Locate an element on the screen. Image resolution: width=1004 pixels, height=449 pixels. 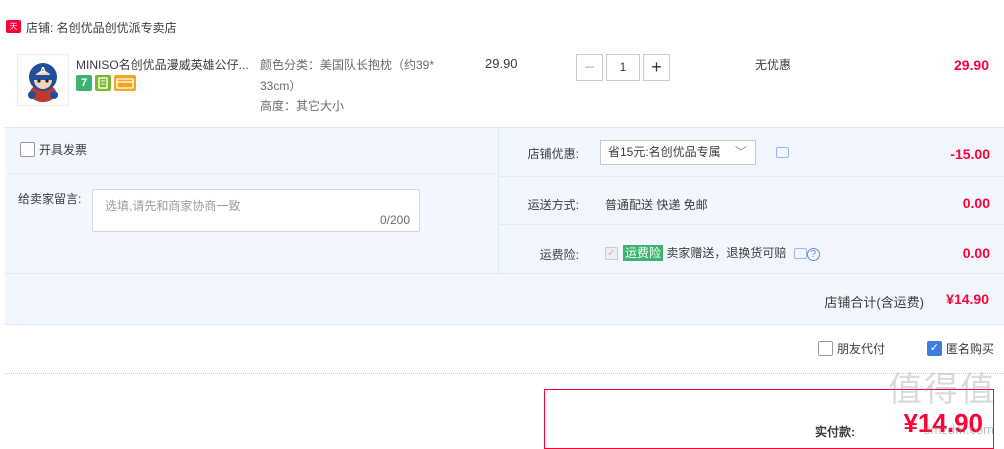
shipping-label: 运送方式: is located at coordinates (553, 205).